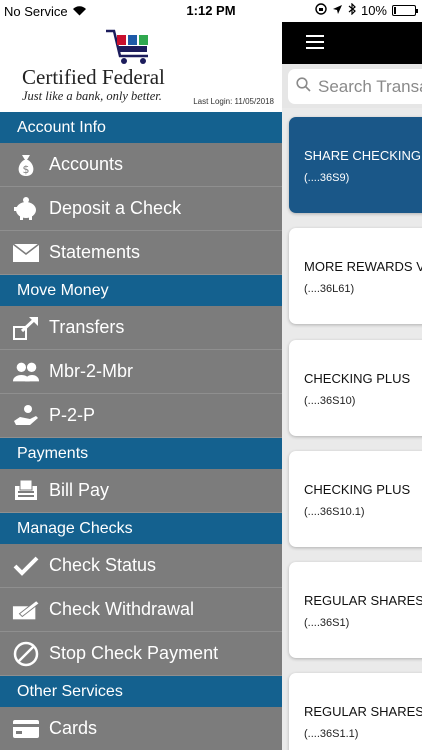 This screenshot has width=422, height=750. I want to click on account-card-regular-shares-1: REGULAR SHARES (....36S1.1), so click(355, 711).